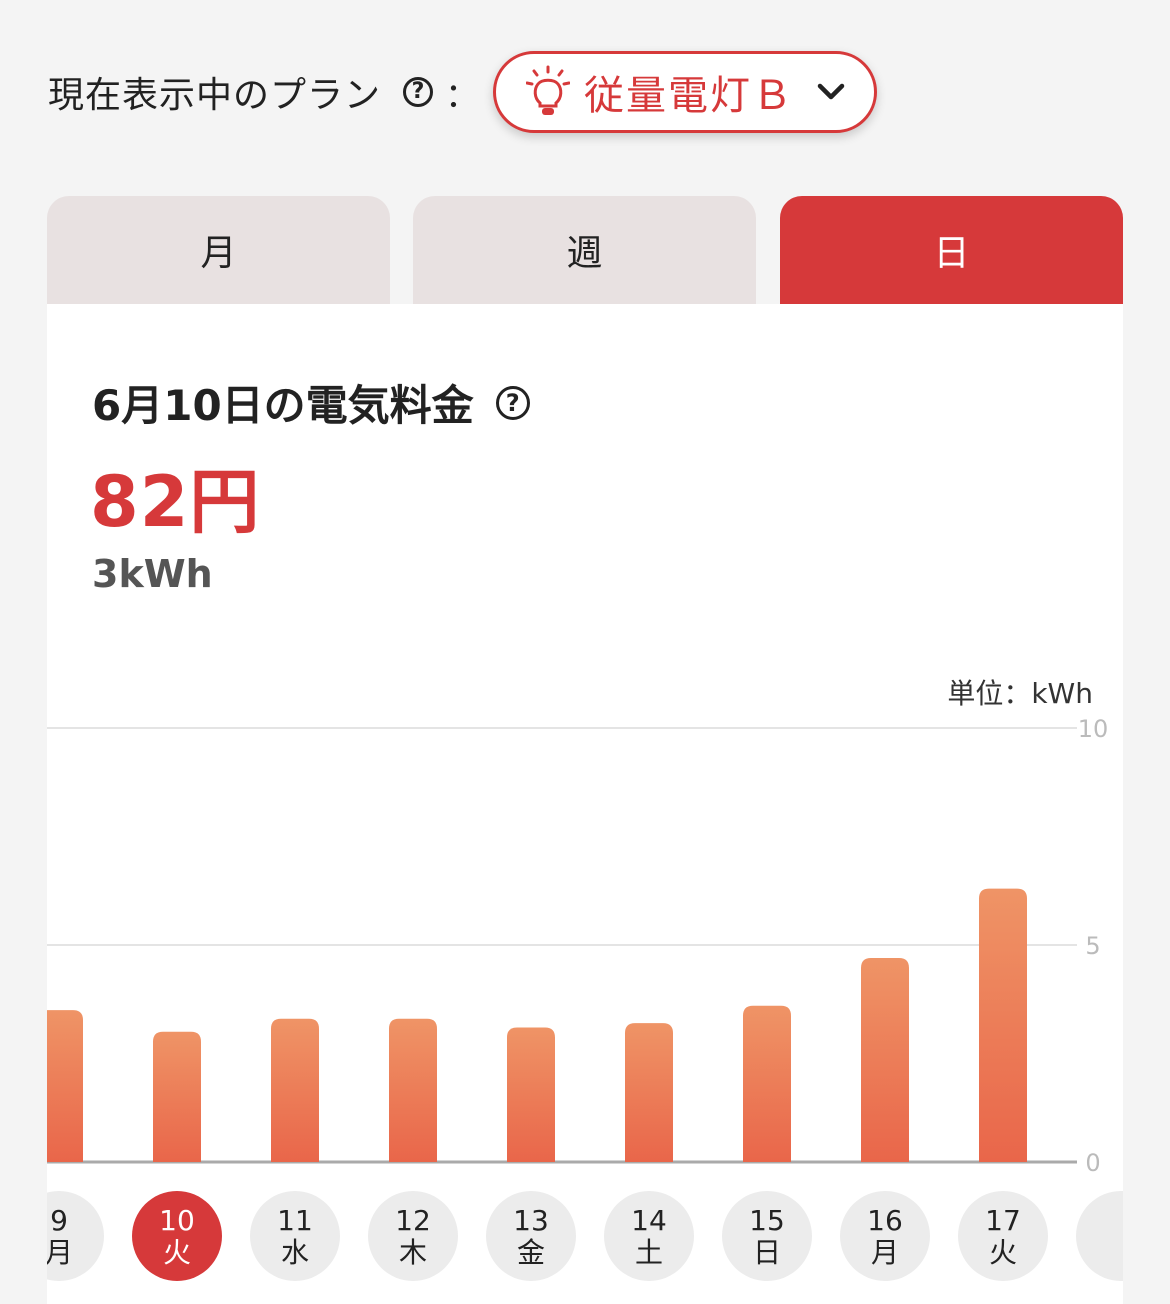  Describe the element at coordinates (1093, 729) in the screenshot. I see `y-tick-label: 10` at that location.